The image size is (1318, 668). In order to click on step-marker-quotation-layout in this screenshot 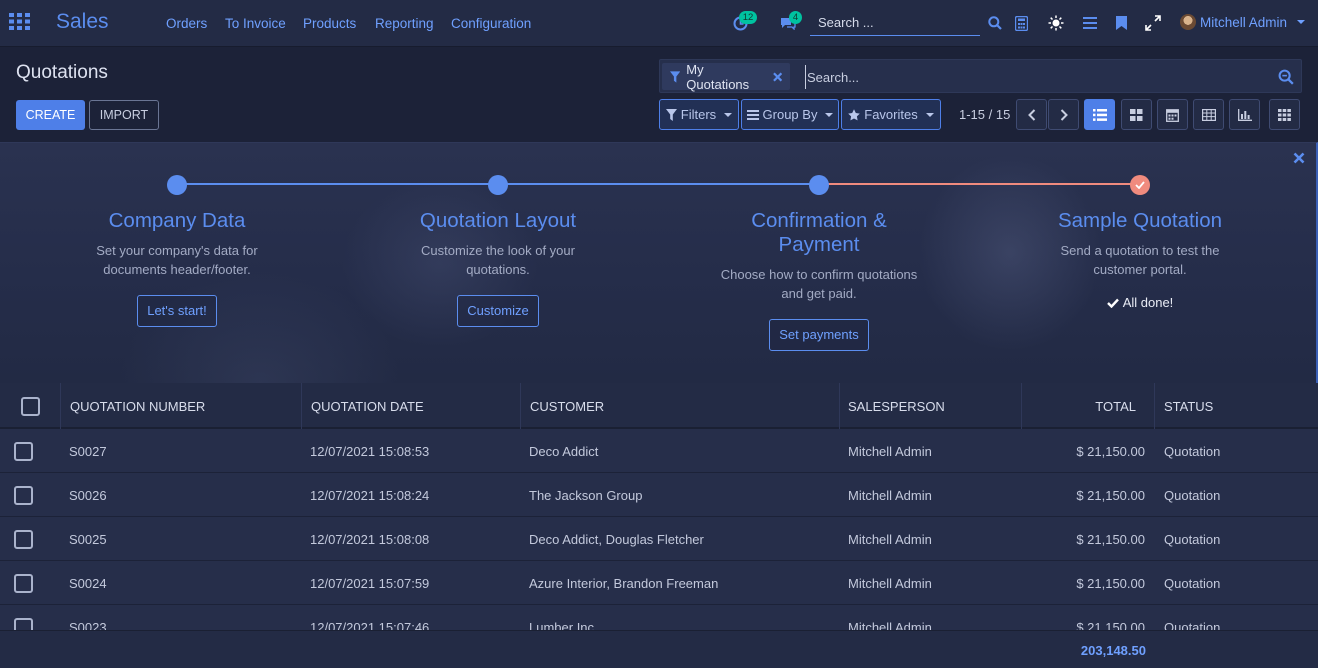, I will do `click(498, 185)`.